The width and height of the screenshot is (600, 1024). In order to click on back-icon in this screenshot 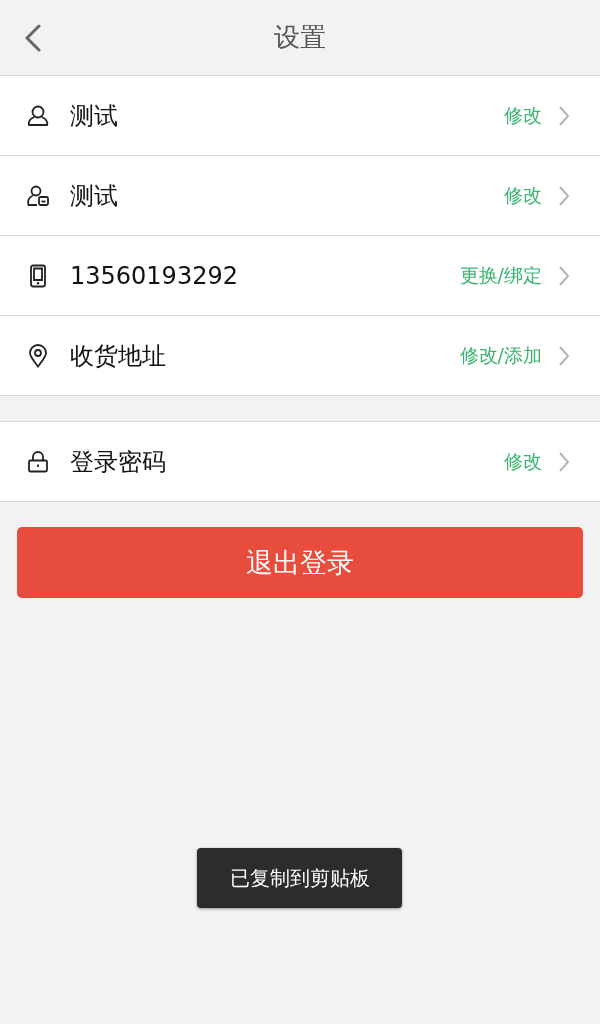, I will do `click(33, 38)`.